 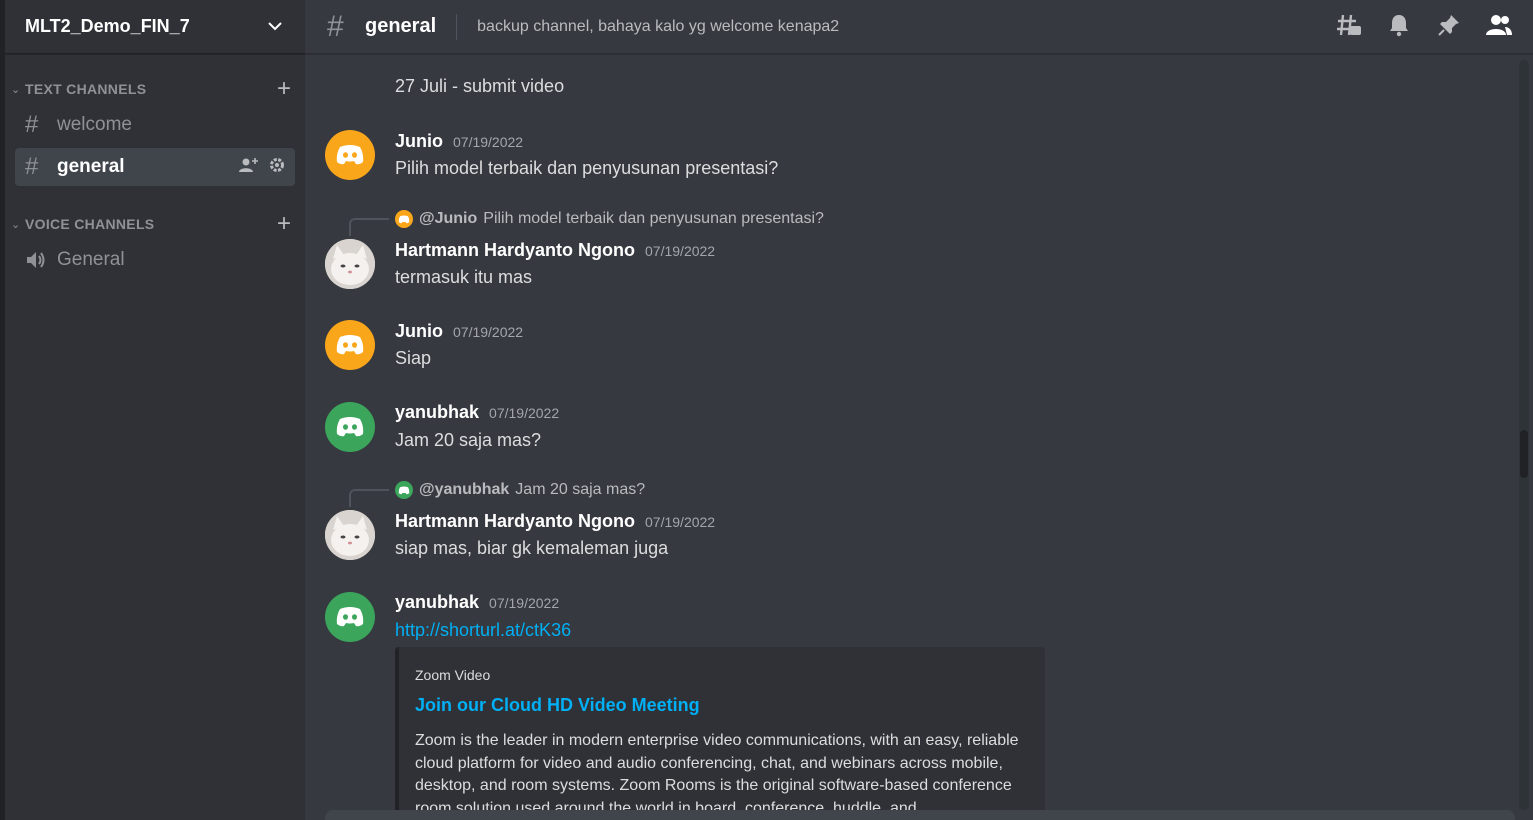 What do you see at coordinates (107, 26) in the screenshot?
I see `server-name: MLT2_Demo_FIN_7` at bounding box center [107, 26].